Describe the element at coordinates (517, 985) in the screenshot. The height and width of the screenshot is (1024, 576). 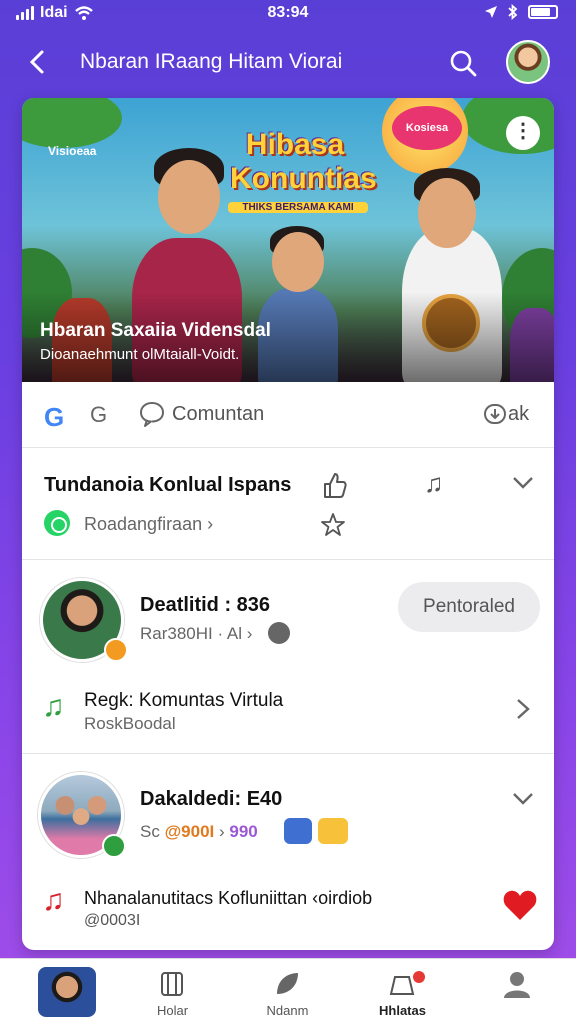
I see `person-icon` at that location.